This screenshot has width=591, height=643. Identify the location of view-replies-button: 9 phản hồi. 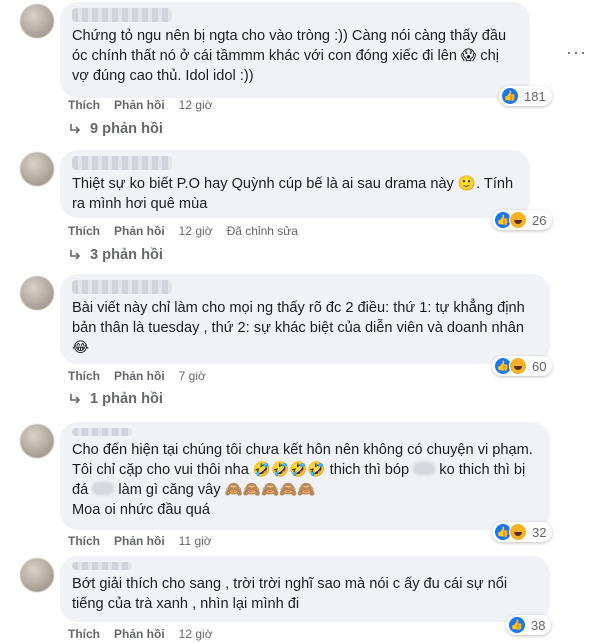
(115, 129).